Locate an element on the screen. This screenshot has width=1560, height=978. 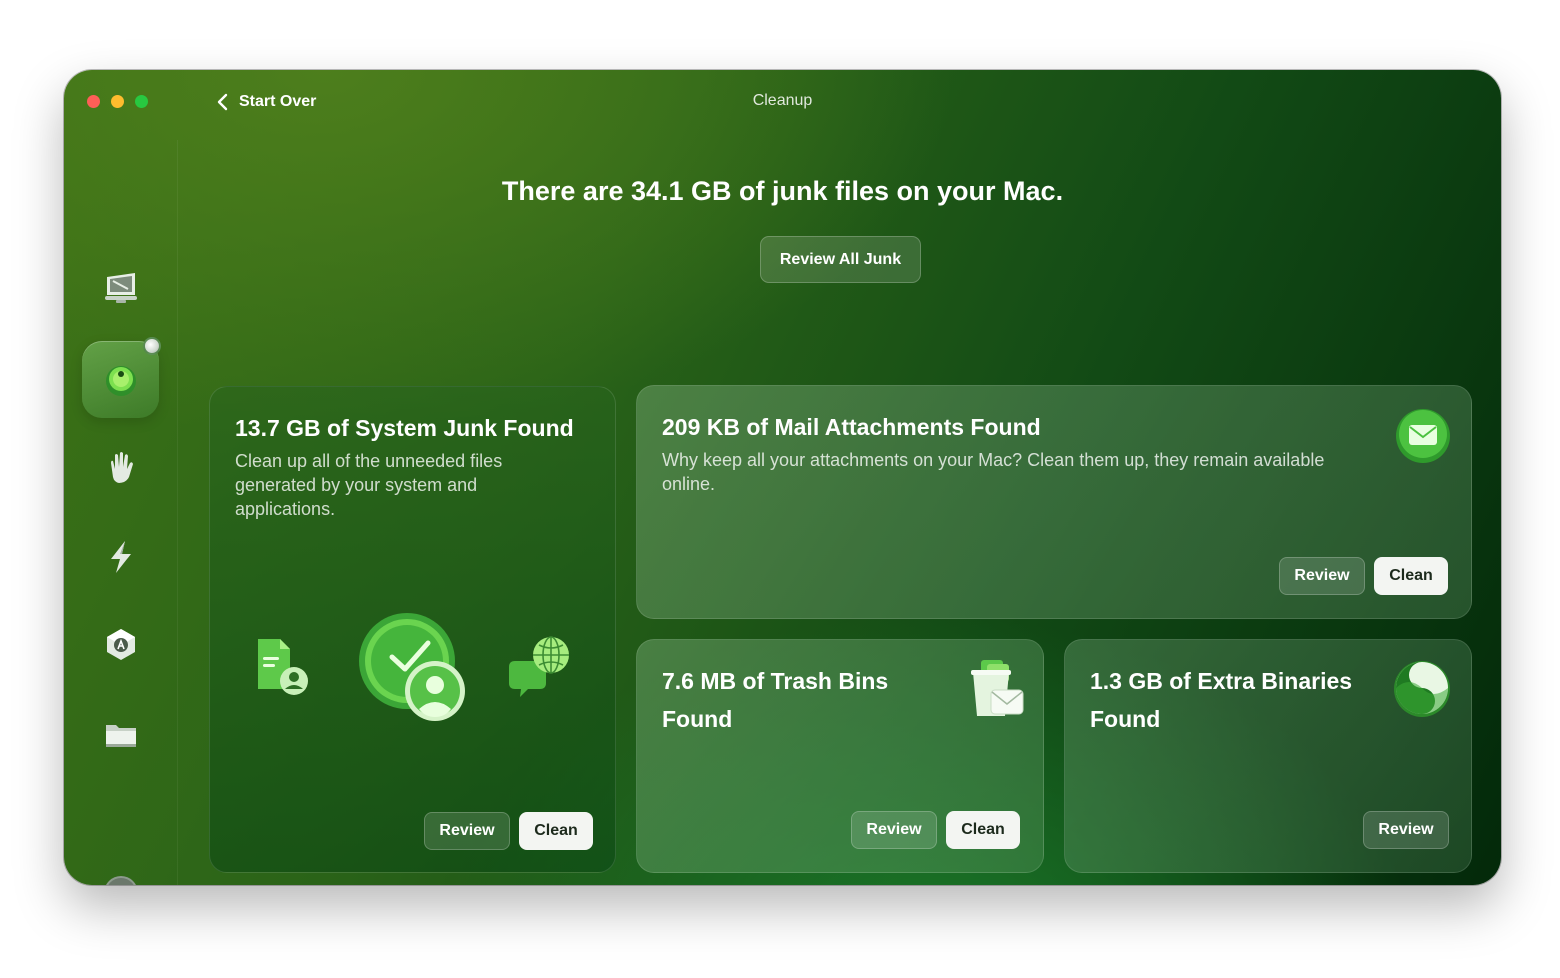
extra-binaries-card: 1.3 GB of Extra Binaries Found Review is located at coordinates (1268, 756).